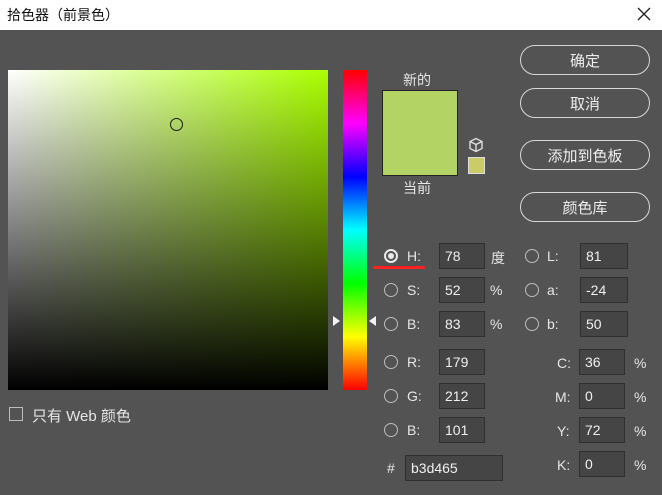 The width and height of the screenshot is (662, 495). What do you see at coordinates (391, 362) in the screenshot?
I see `red-radio` at bounding box center [391, 362].